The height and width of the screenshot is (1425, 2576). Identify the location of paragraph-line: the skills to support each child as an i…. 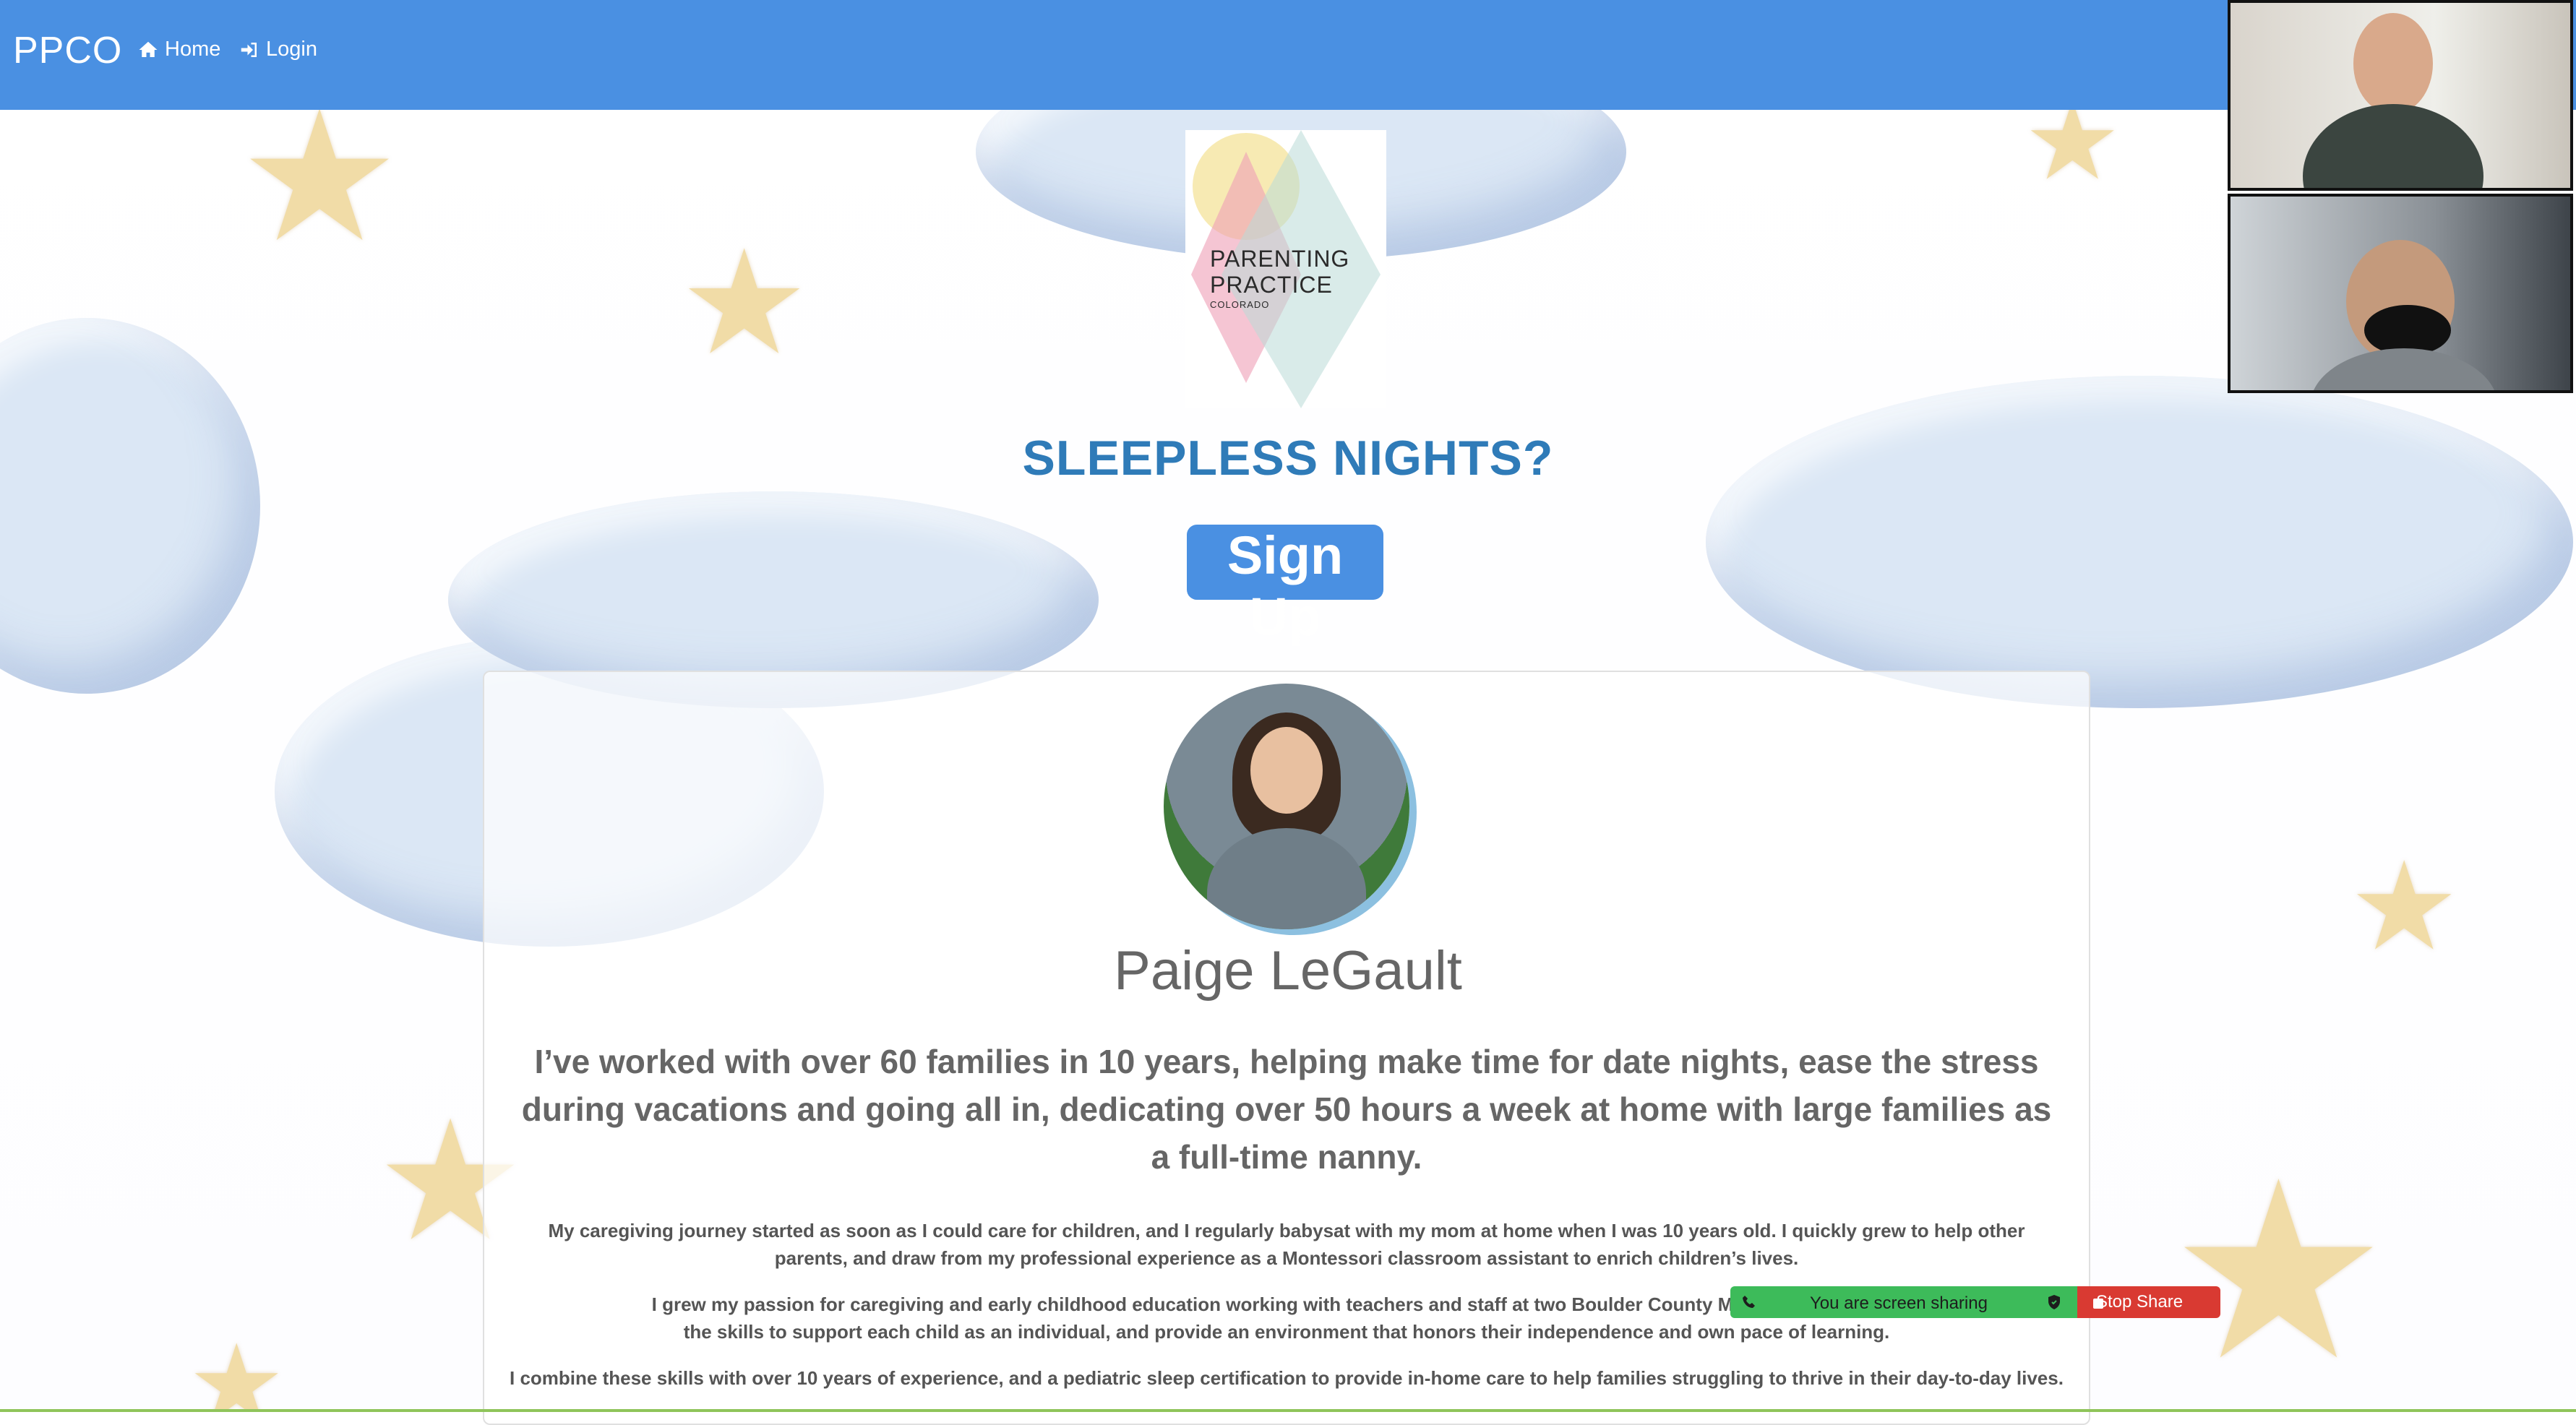
(1287, 1332).